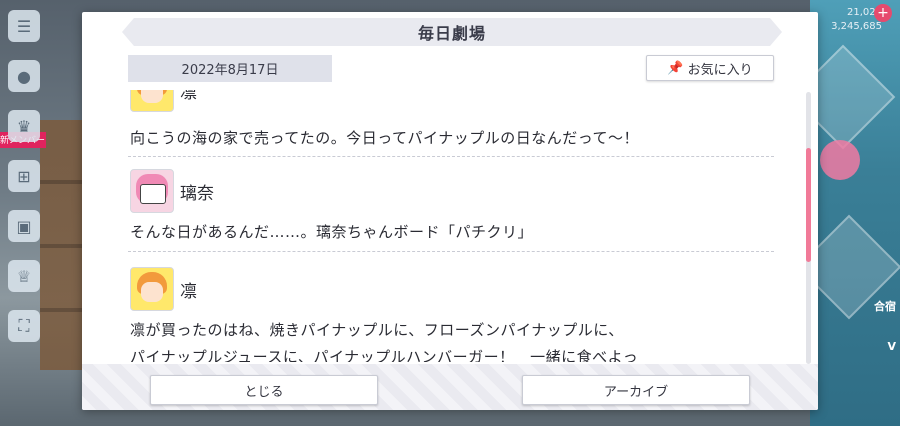  What do you see at coordinates (377, 330) in the screenshot?
I see `dialogue-line: 凛が買ったのはね、焼きパイナップルに、フローズンパイナップルに、` at bounding box center [377, 330].